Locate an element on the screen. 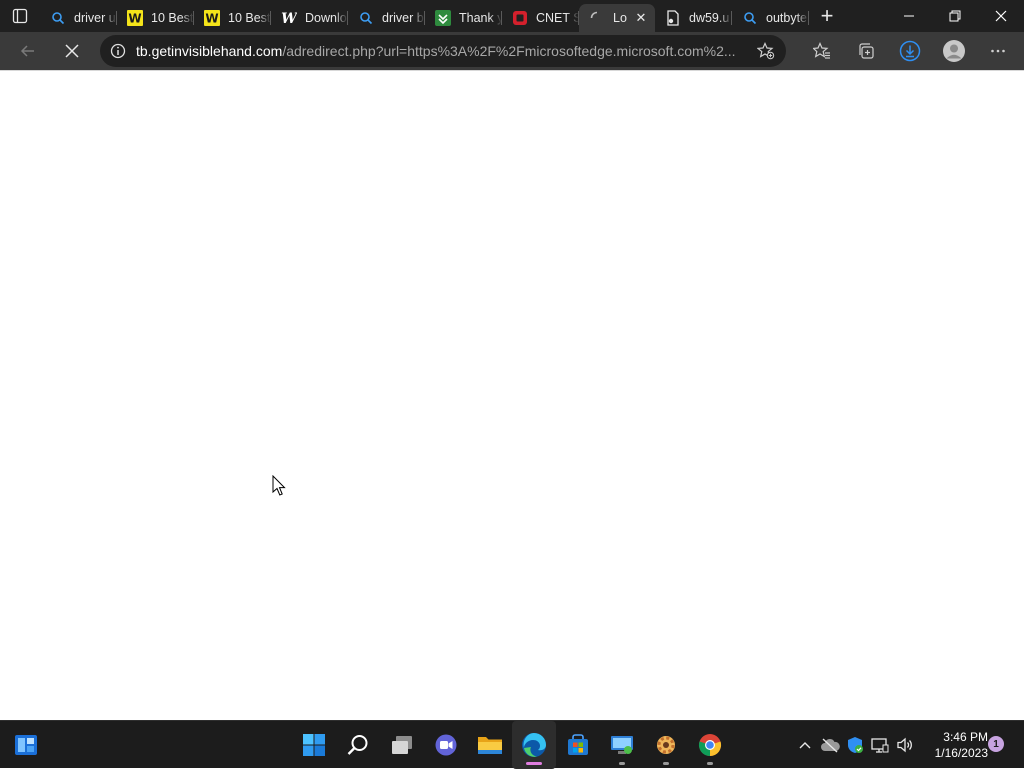 This screenshot has width=1024, height=769. tab-dw59: dw59.u is located at coordinates (693, 18).